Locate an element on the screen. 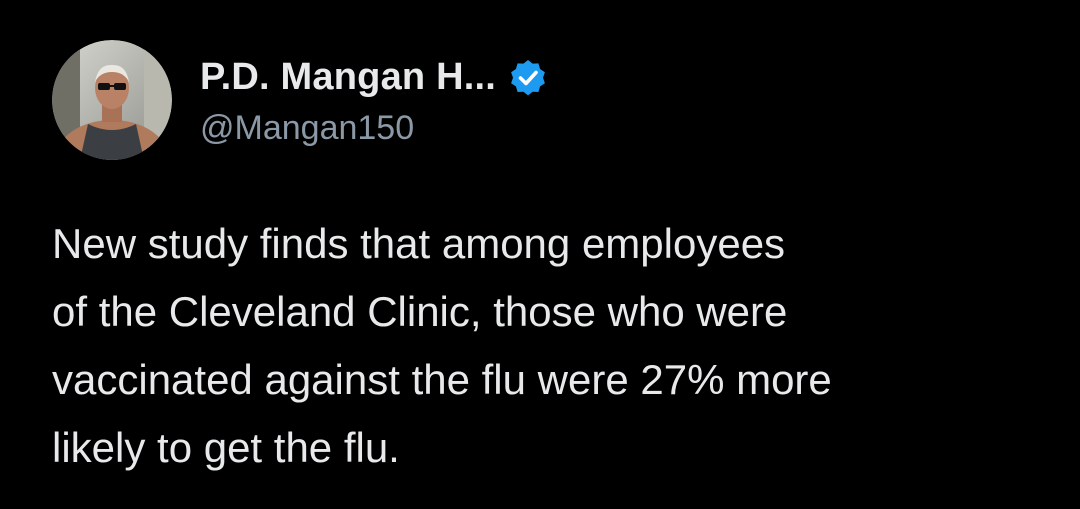  tweet-text-line: likely to get the flu. is located at coordinates (226, 447).